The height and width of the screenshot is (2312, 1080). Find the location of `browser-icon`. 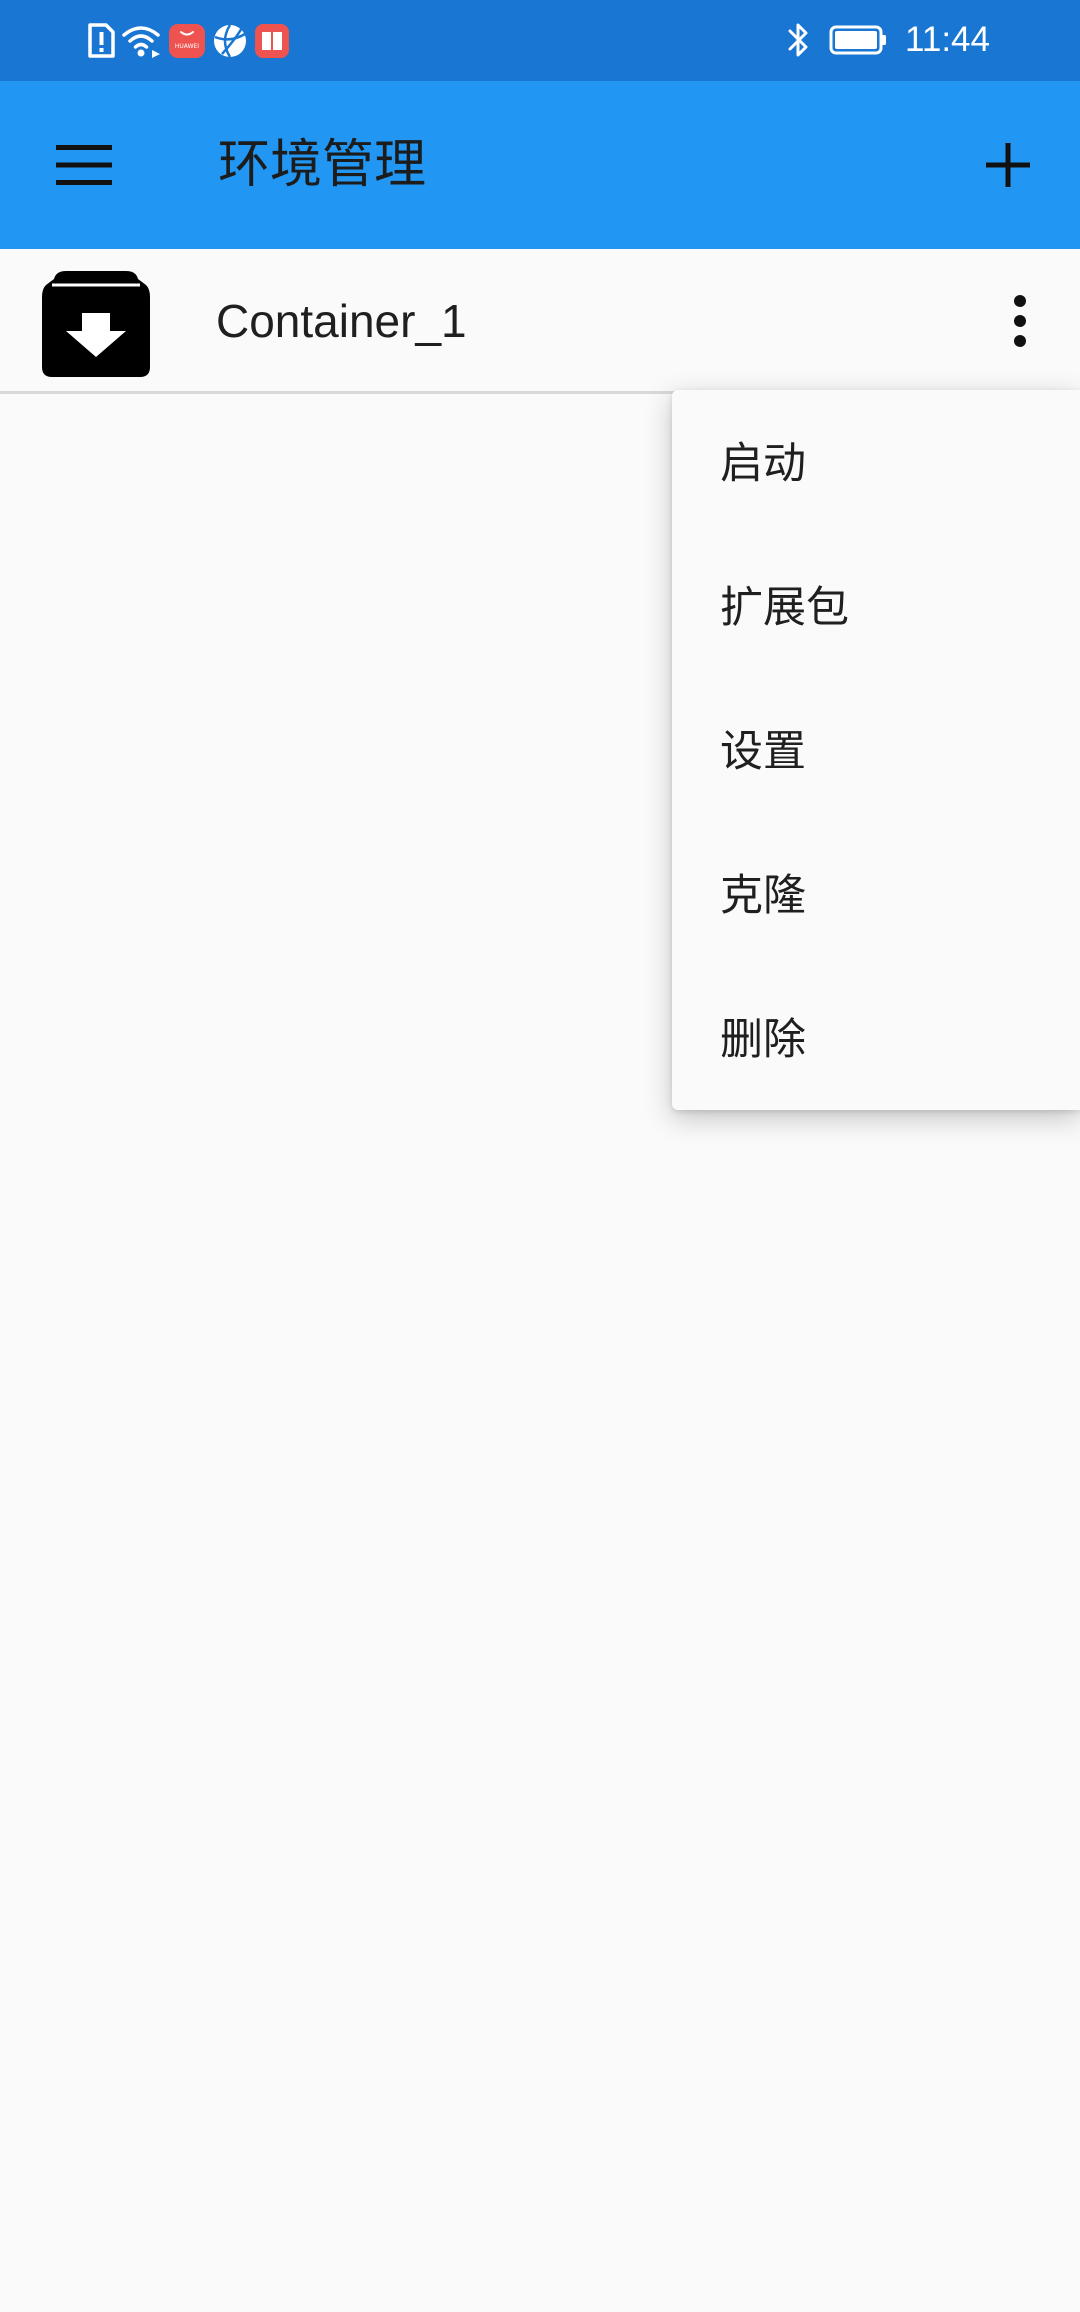

browser-icon is located at coordinates (230, 41).